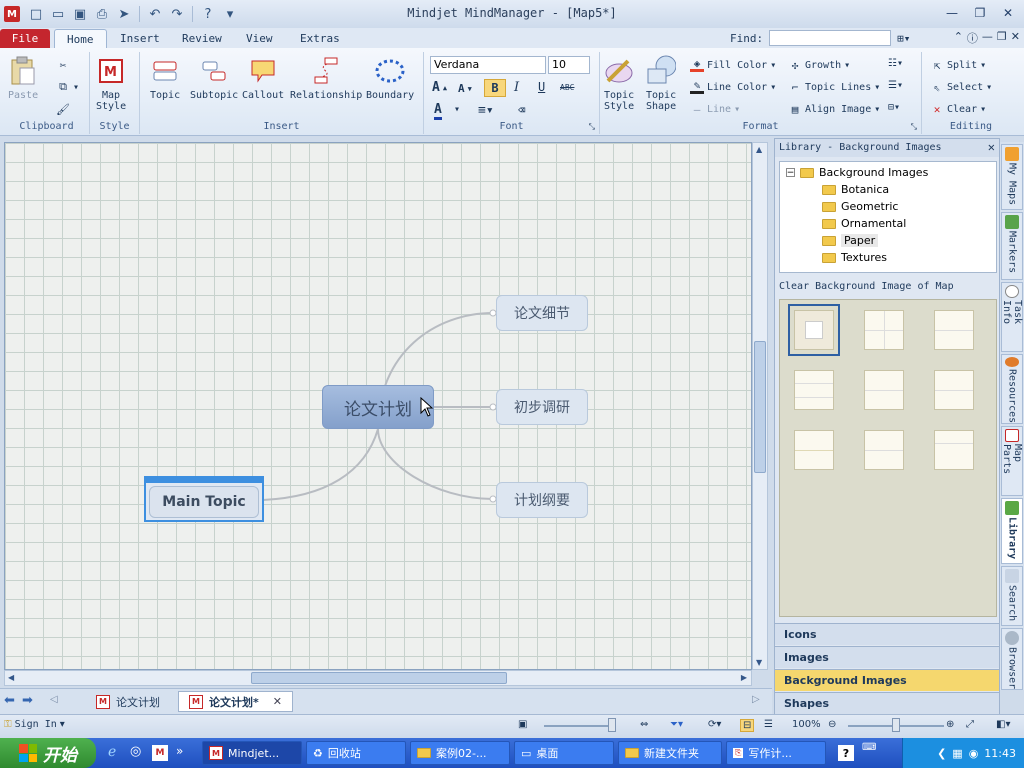  I want to click on print-icon: ⎙, so click(102, 14).